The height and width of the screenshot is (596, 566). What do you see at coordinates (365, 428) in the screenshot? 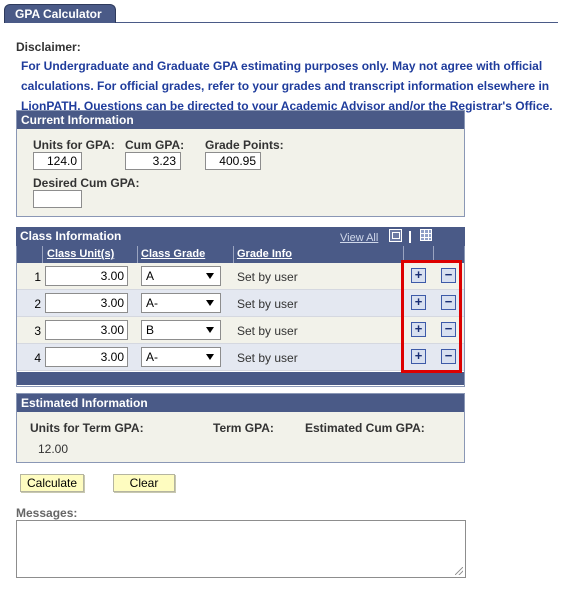
I see `estimated-cum-gpa-label: Estimated Cum GPA:` at bounding box center [365, 428].